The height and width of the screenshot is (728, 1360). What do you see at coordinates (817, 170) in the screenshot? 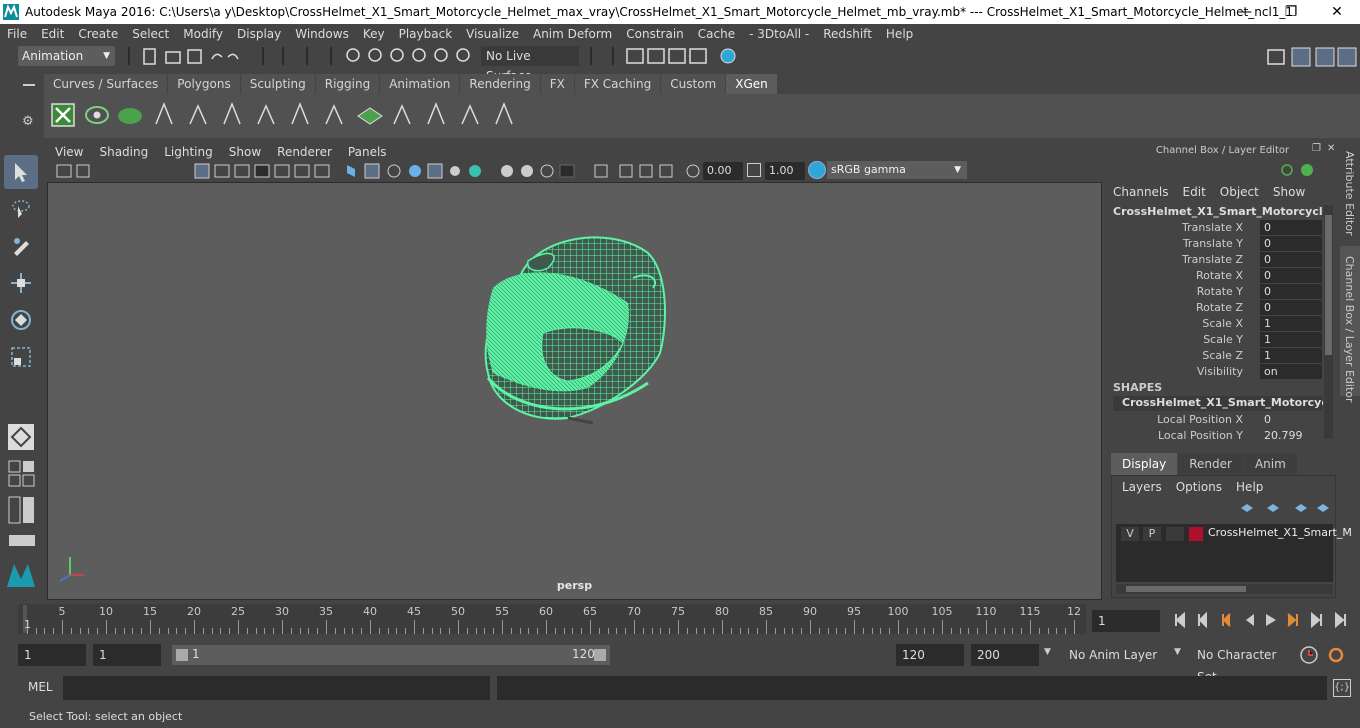
I see `color-management-icon` at bounding box center [817, 170].